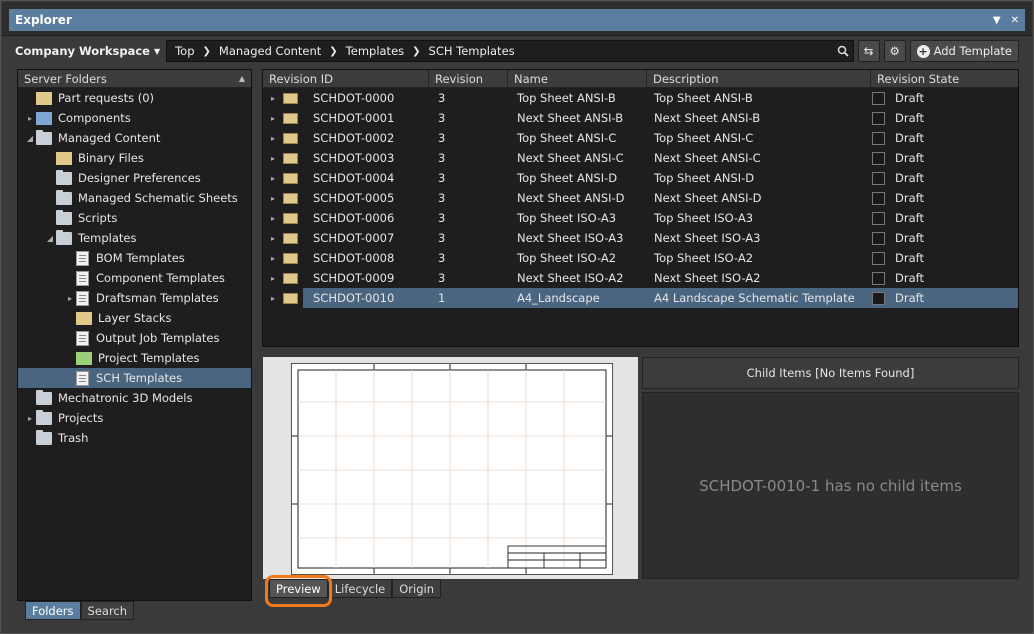 The width and height of the screenshot is (1034, 634). What do you see at coordinates (134, 98) in the screenshot?
I see `tree-item: Part requests (0)` at bounding box center [134, 98].